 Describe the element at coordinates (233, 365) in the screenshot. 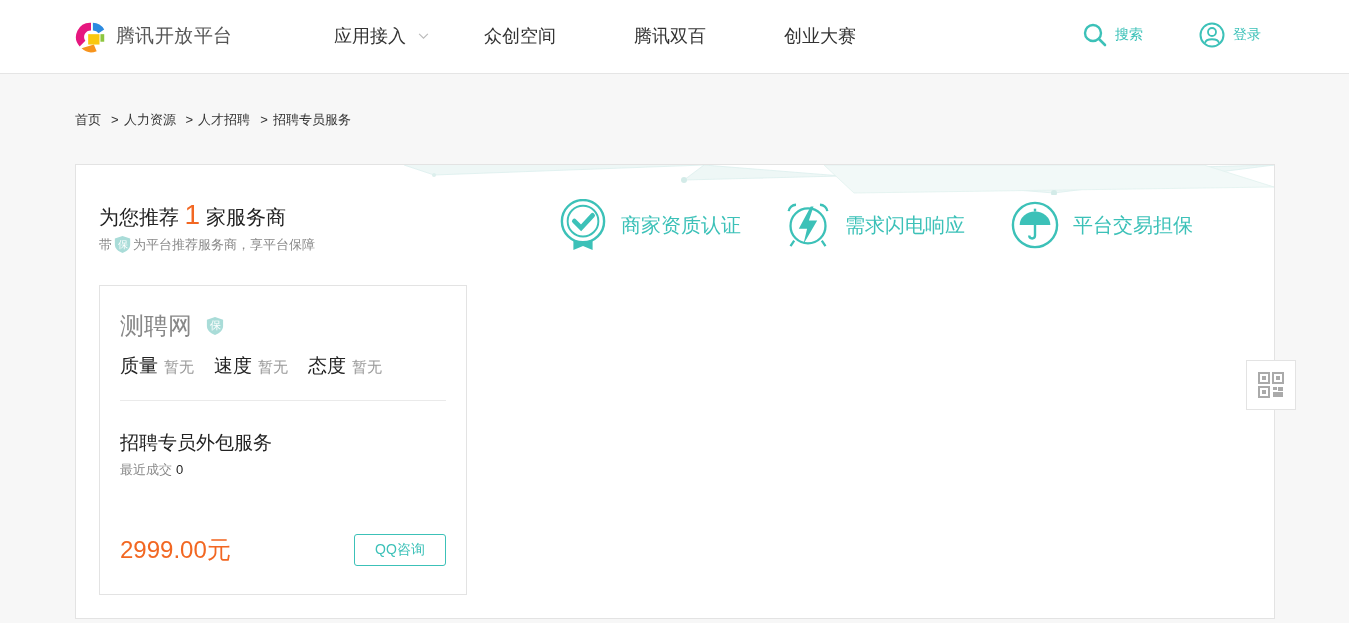

I see `rating-label: 速度` at that location.